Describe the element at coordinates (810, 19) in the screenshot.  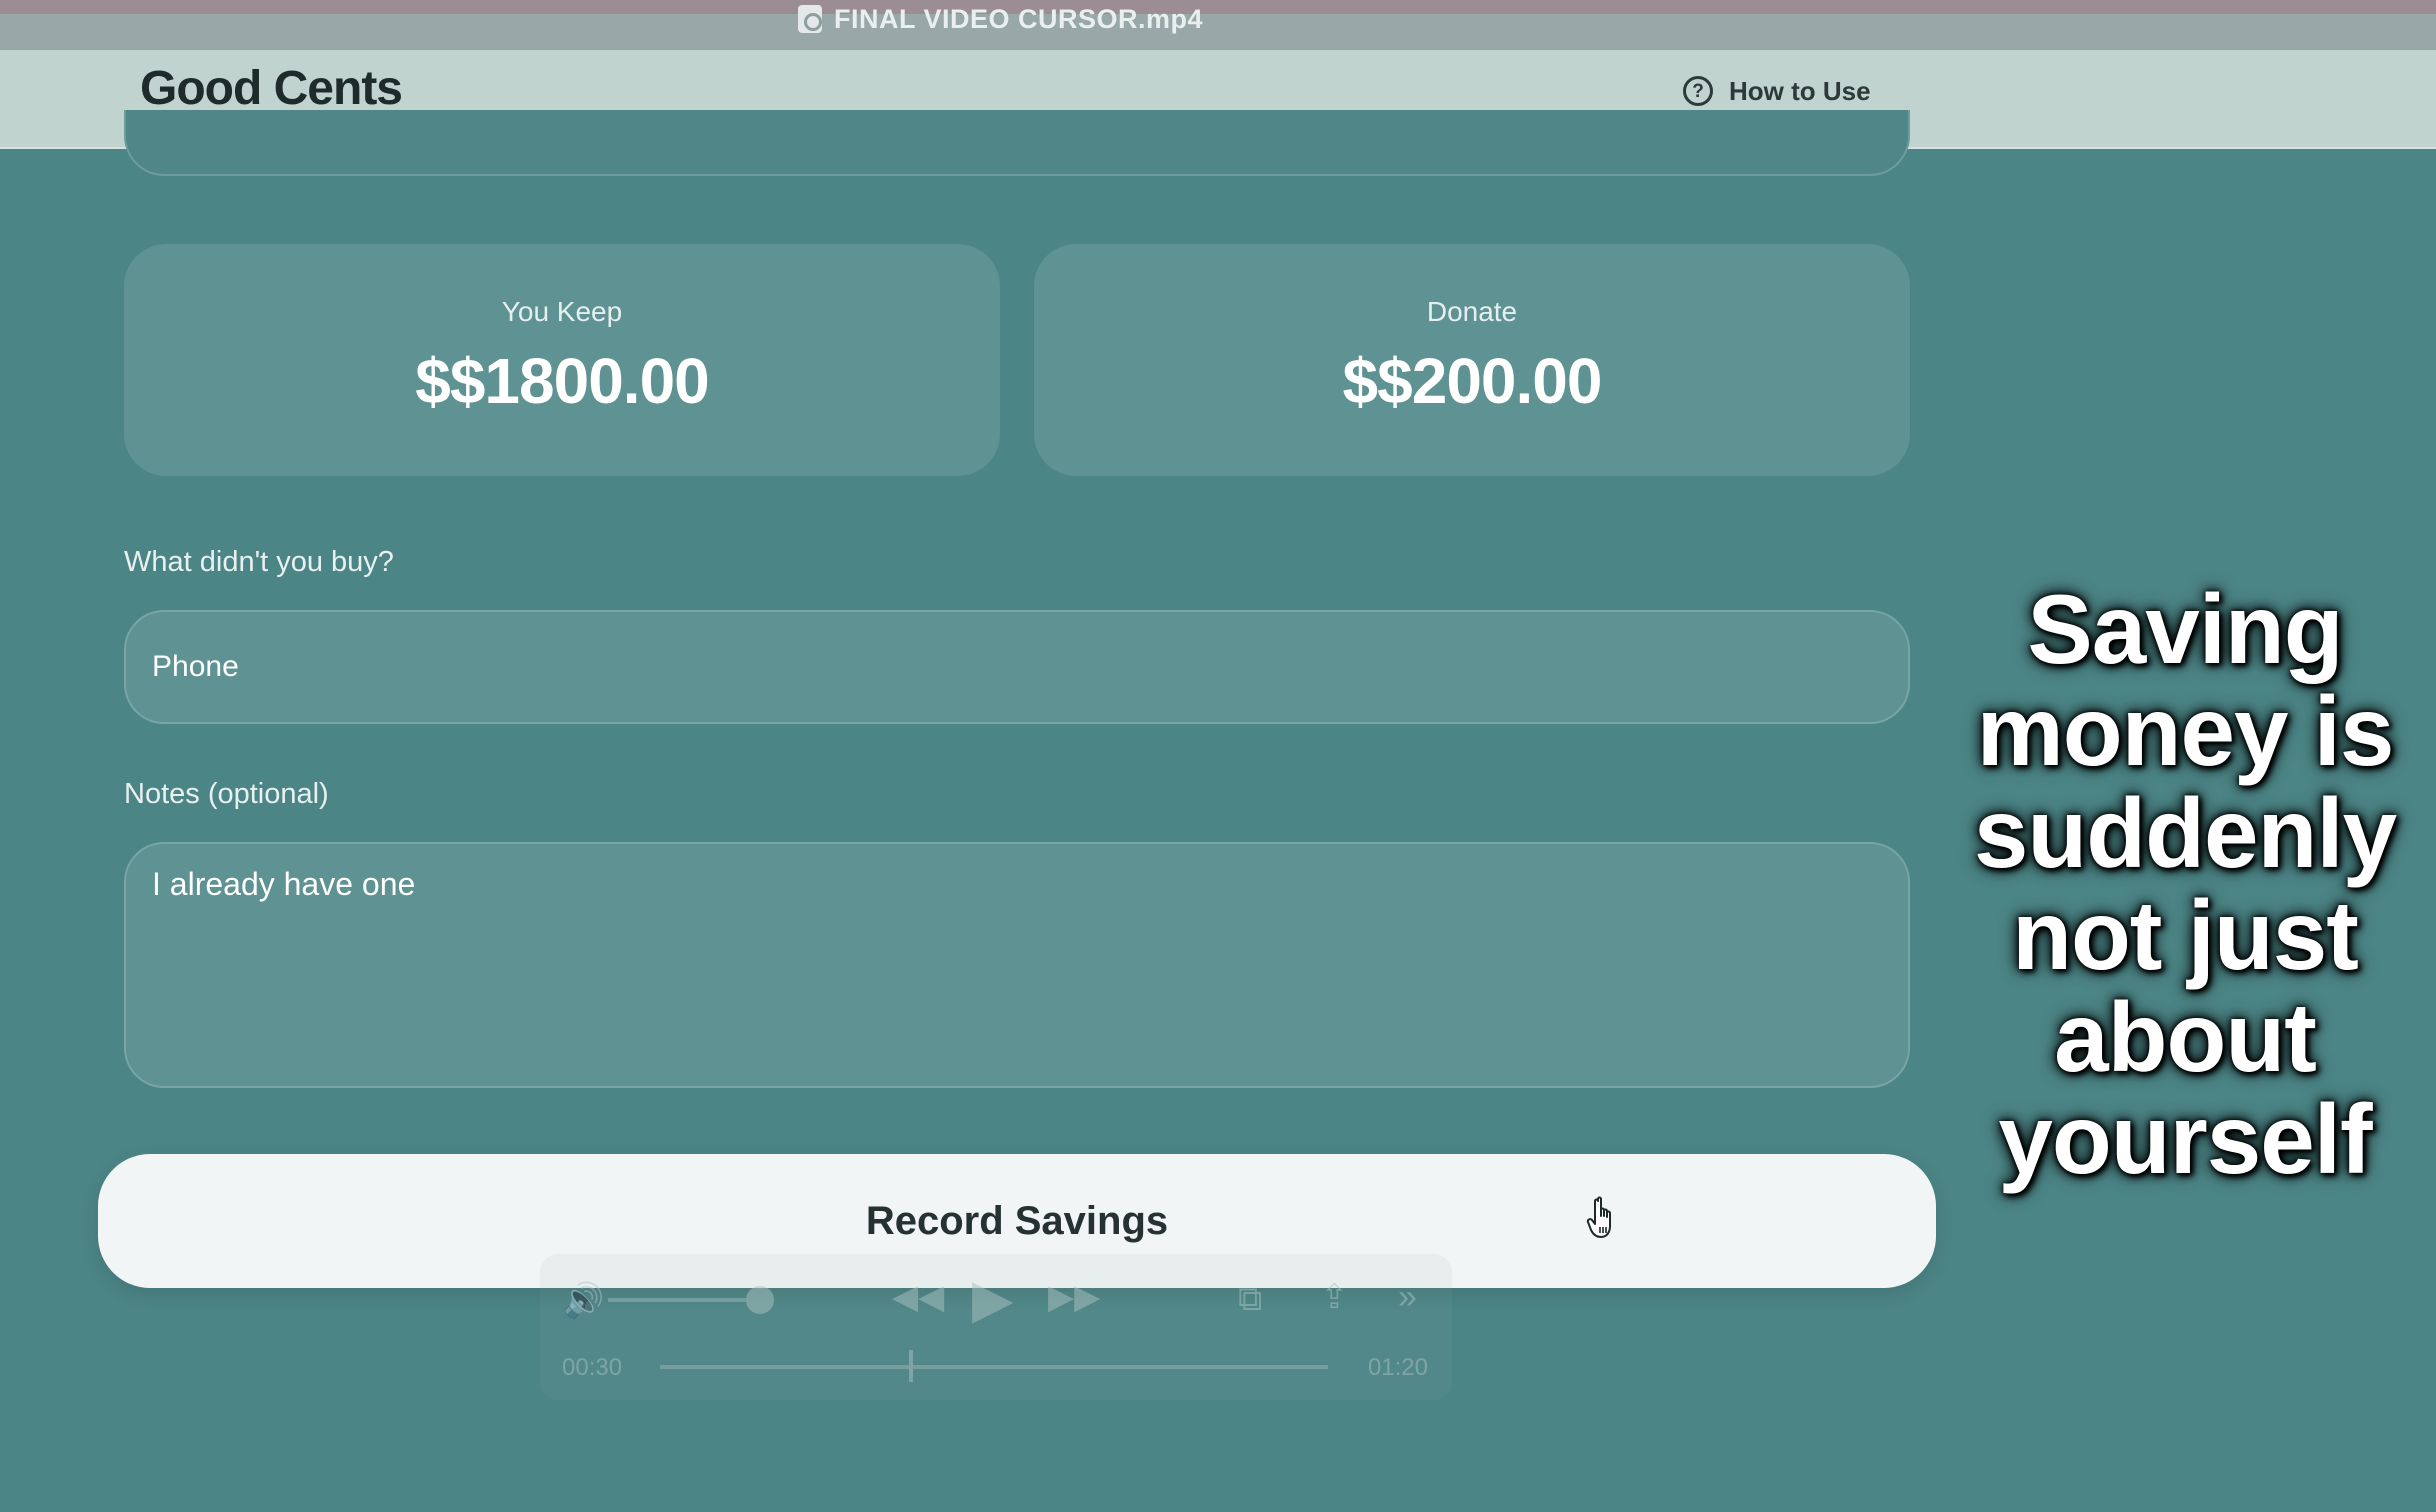
I see `video-file-icon` at that location.